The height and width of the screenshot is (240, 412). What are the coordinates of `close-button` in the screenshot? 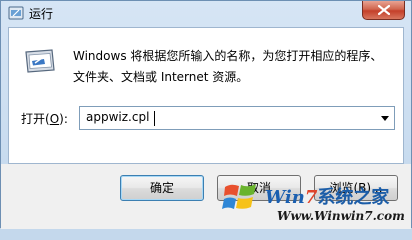 It's located at (383, 10).